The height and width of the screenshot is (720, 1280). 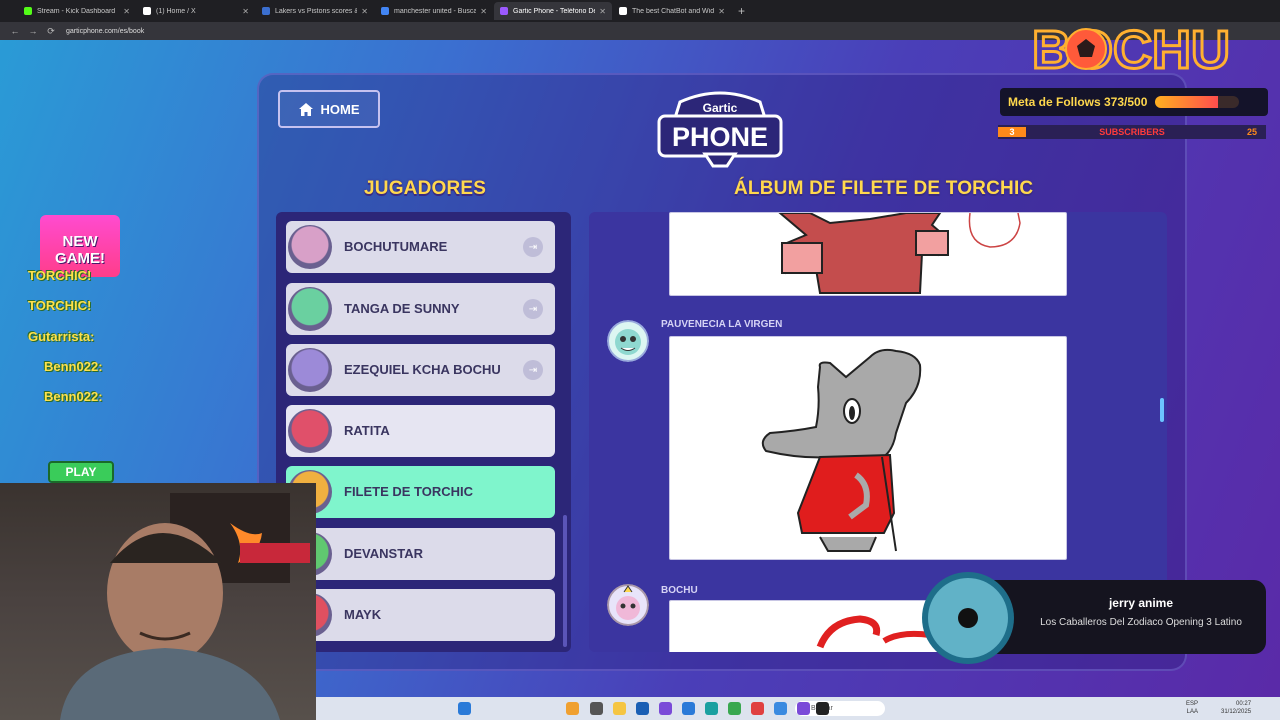 I want to click on chat-line-2: TORCHIC!, so click(x=60, y=305).